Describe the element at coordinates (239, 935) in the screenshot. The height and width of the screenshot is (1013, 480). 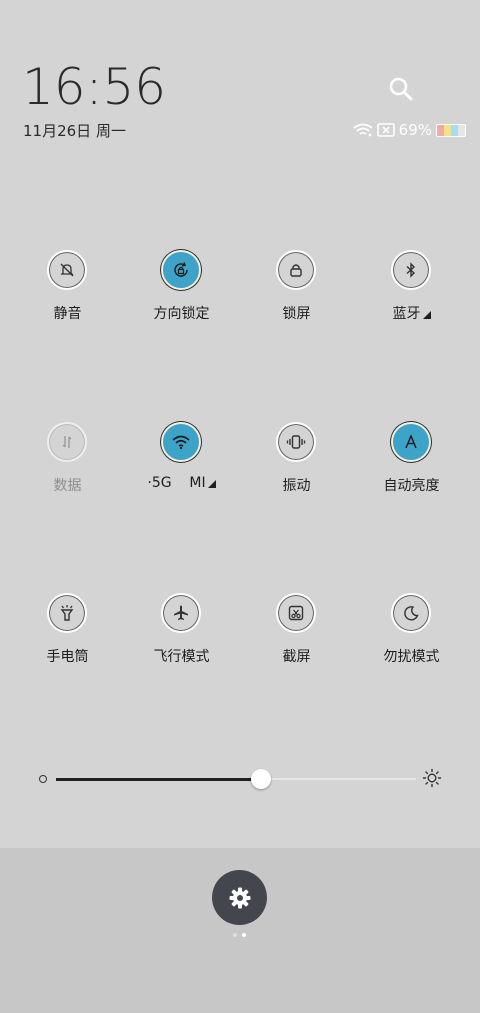
I see `page-indicator` at that location.